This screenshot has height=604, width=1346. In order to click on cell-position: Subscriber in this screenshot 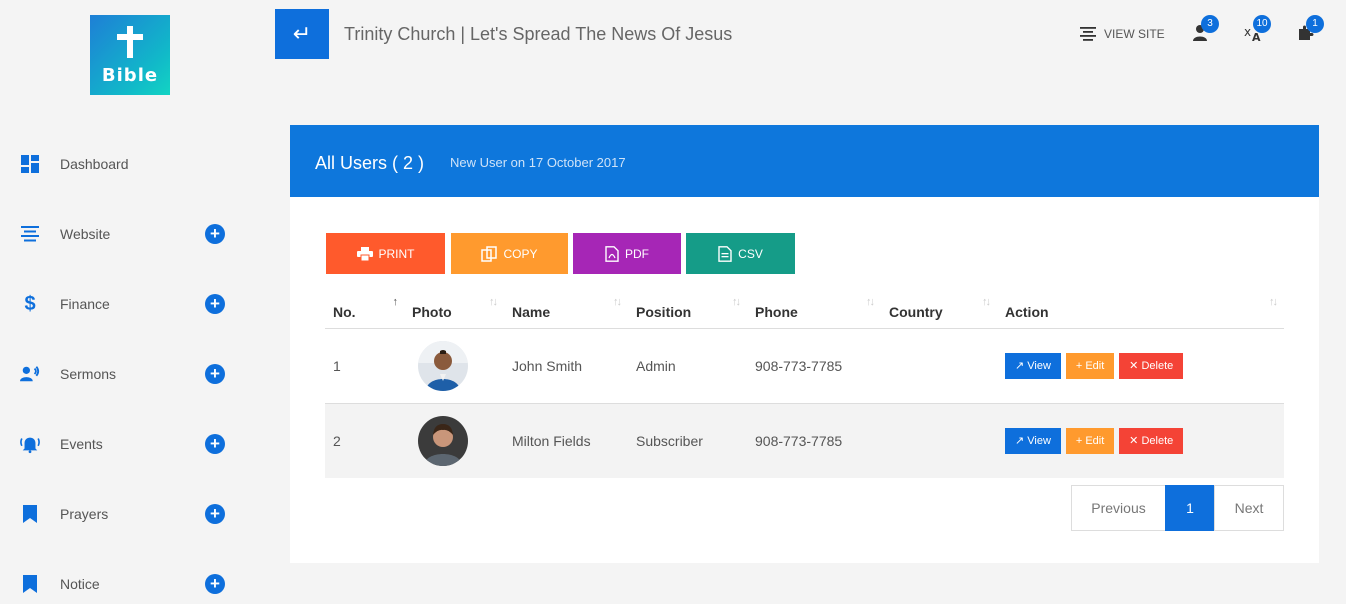, I will do `click(687, 440)`.